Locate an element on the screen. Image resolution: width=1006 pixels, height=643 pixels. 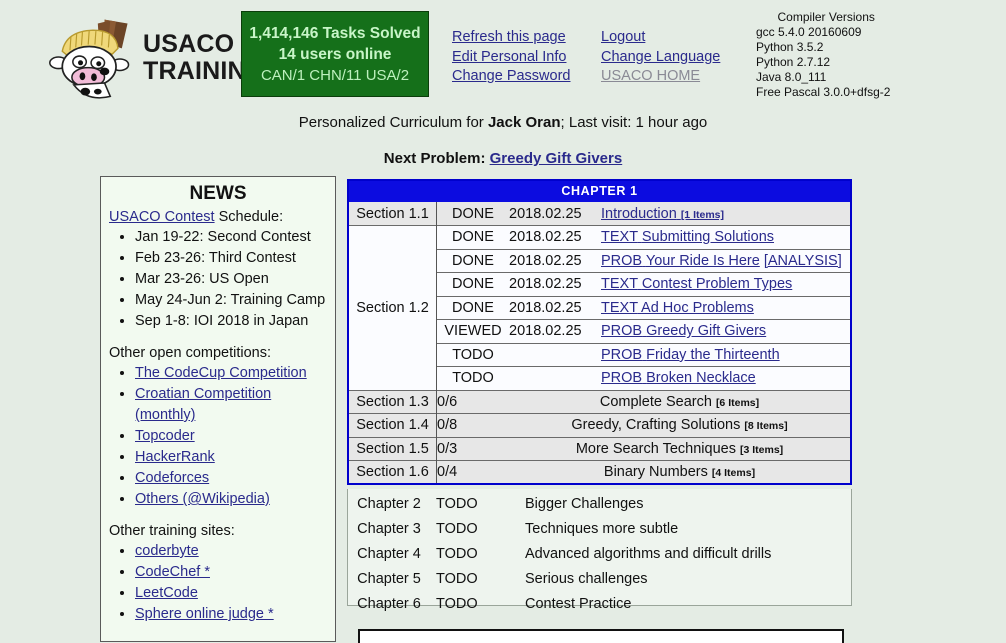
croatian-competition-link: Croatian Competition (monthly) is located at coordinates (203, 404).